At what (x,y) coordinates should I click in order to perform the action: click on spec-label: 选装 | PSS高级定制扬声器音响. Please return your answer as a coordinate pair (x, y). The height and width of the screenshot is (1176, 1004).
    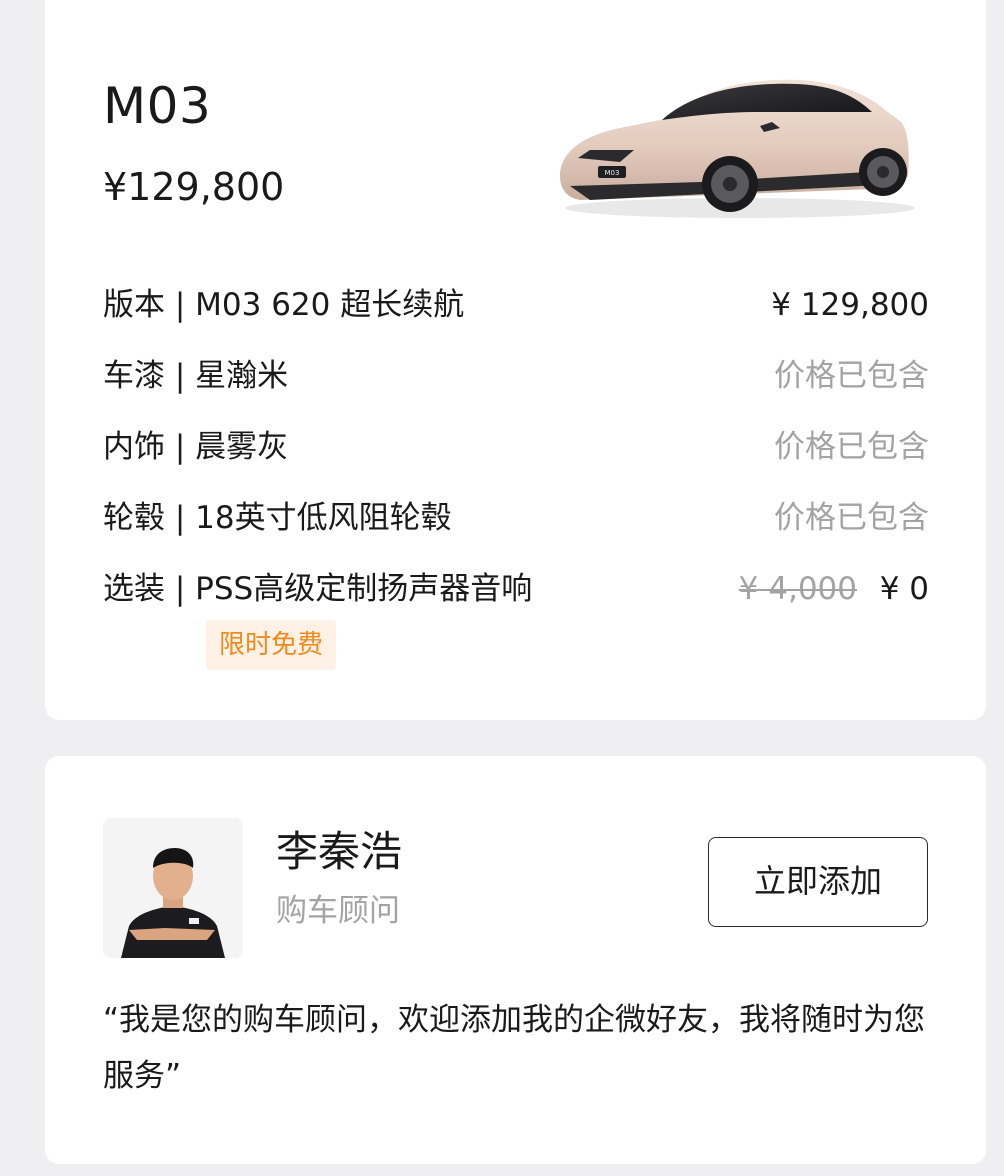
    Looking at the image, I should click on (318, 589).